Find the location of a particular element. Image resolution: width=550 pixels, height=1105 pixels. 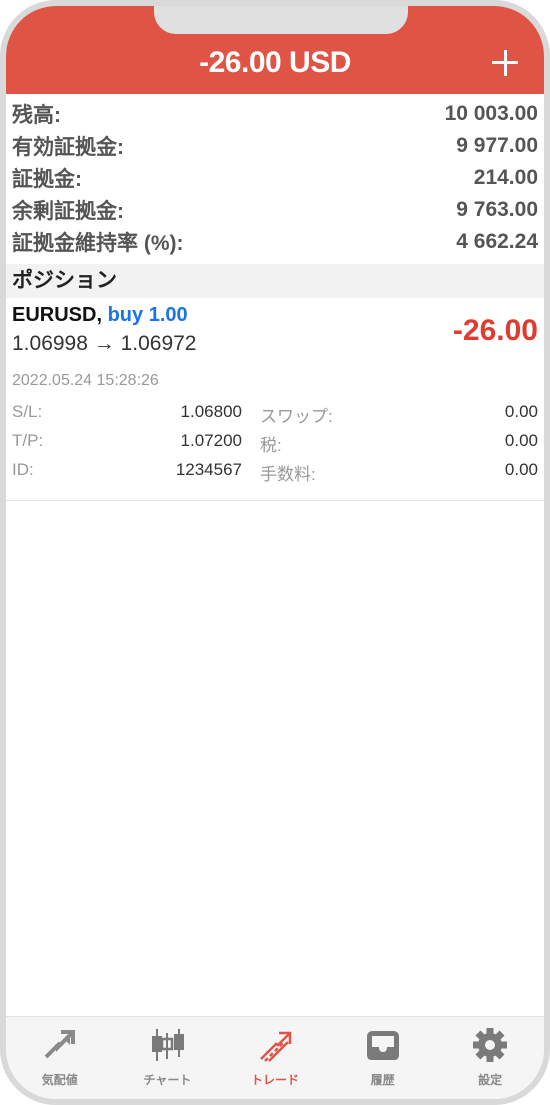

summary-row-balance: 残高: 10 003.00 is located at coordinates (275, 114).